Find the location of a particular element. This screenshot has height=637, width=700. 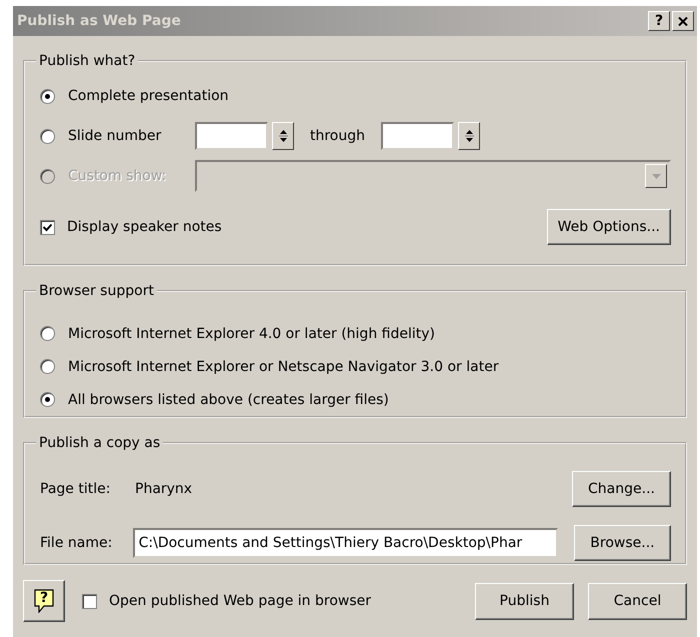

dropdown-button is located at coordinates (656, 176).